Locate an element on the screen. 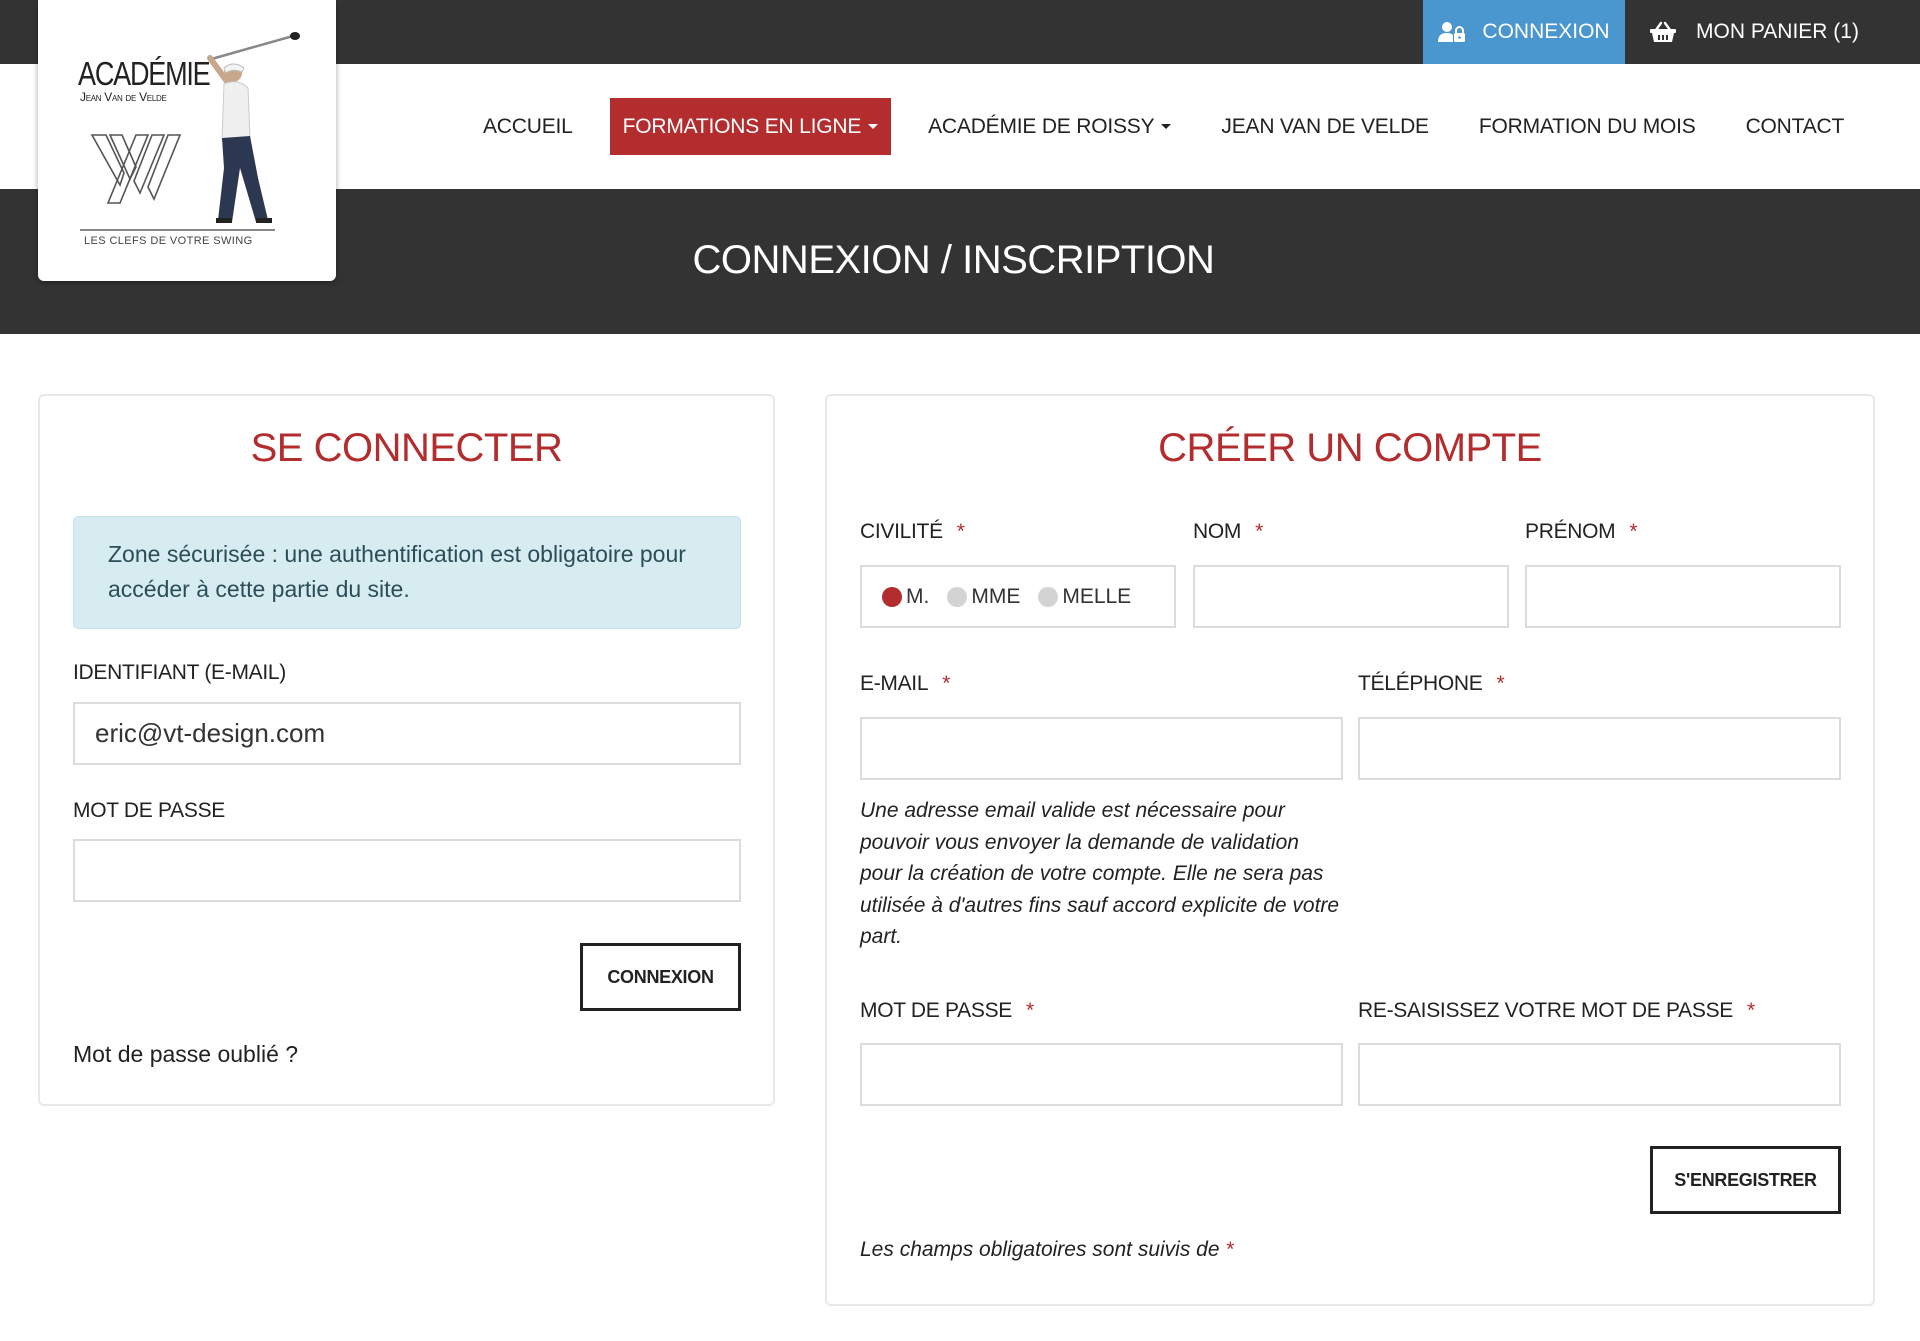  nav-item-contact: CONTACT is located at coordinates (1795, 126).